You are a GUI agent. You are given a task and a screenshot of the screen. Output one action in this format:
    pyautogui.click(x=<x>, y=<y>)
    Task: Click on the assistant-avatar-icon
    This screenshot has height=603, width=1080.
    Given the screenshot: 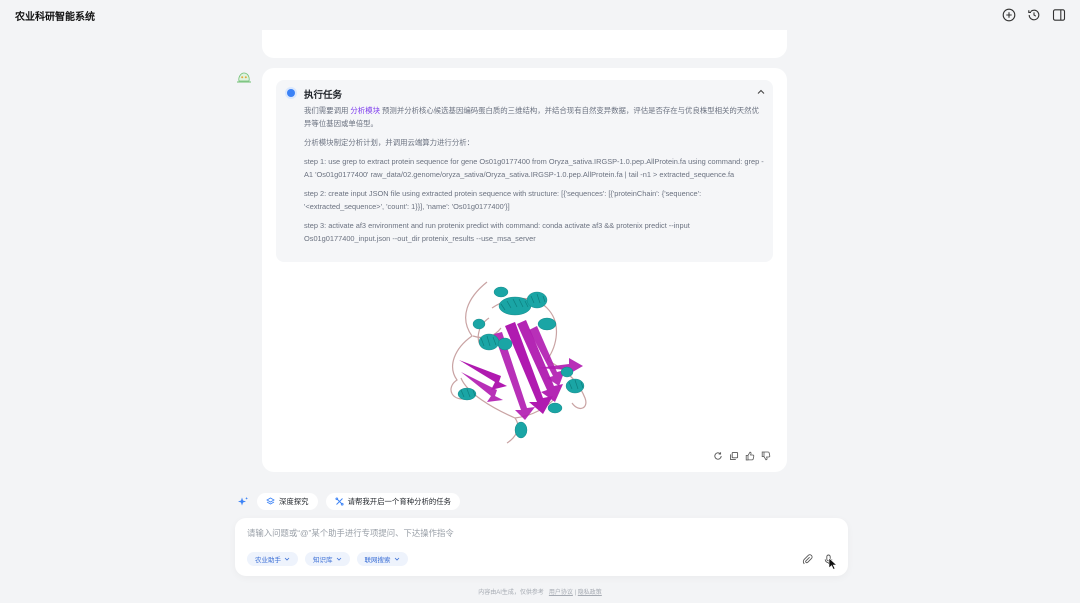 What is the action you would take?
    pyautogui.click(x=244, y=77)
    